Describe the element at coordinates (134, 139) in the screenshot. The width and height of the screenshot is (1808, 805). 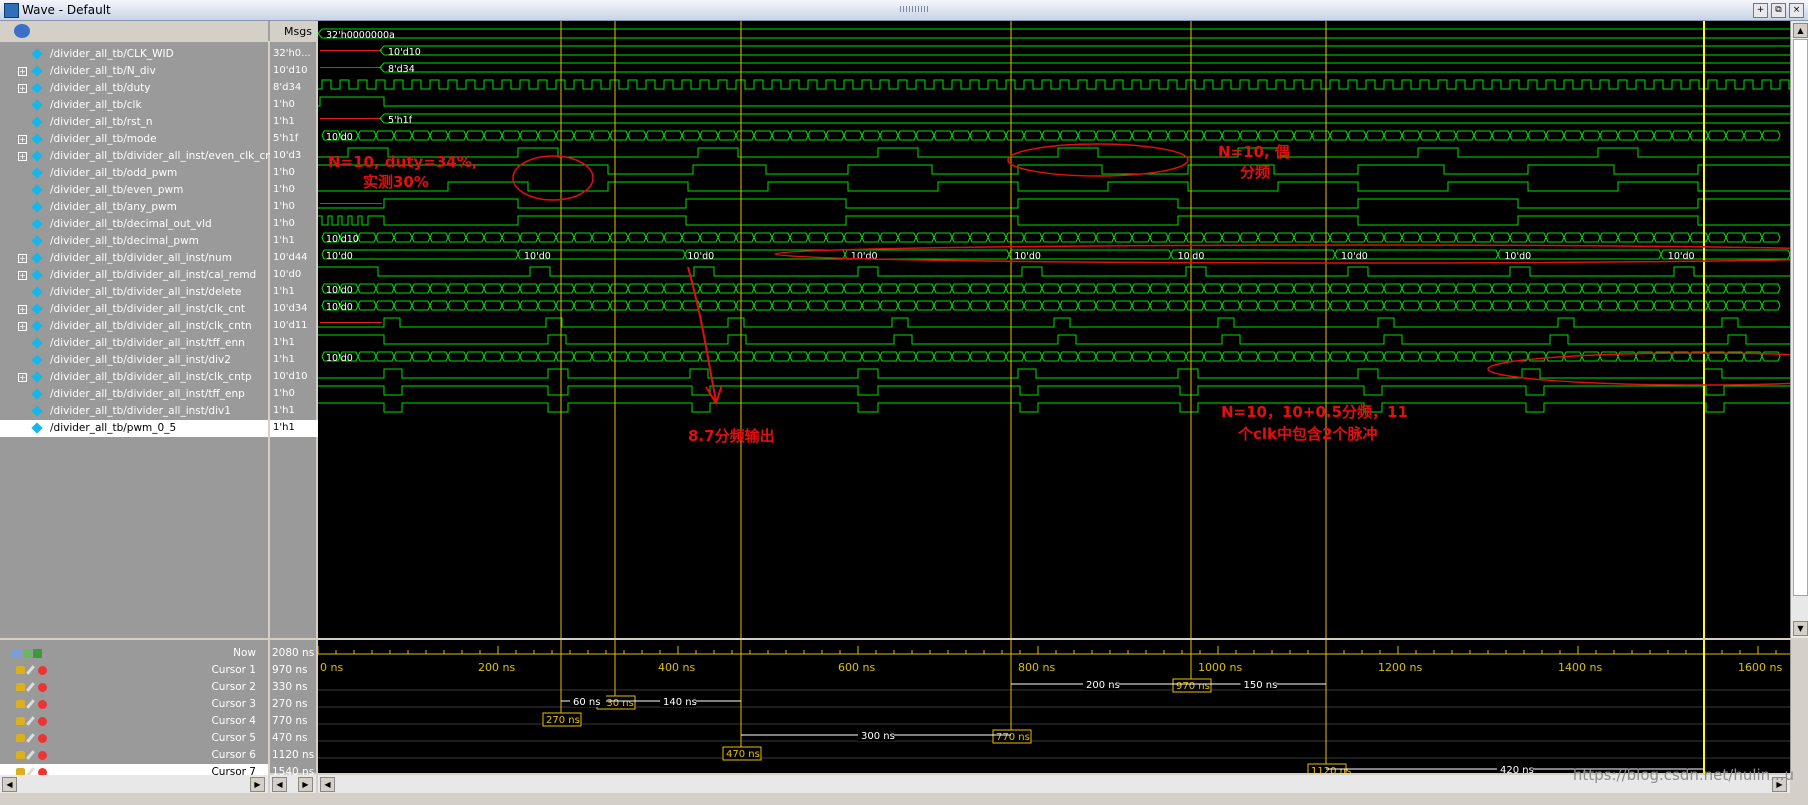
I see `signal-row: + /divider_all_tb/mode` at that location.